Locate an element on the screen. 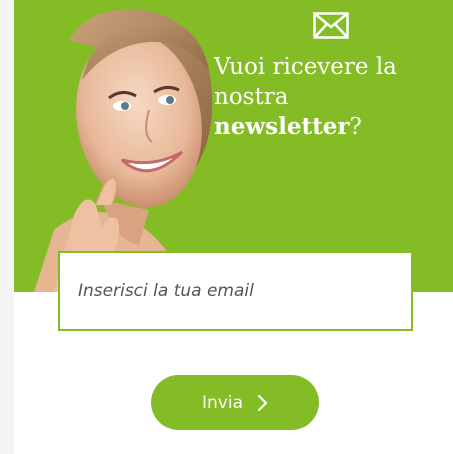 Image resolution: width=453 pixels, height=454 pixels. headline-line-3: newsletter? is located at coordinates (329, 127).